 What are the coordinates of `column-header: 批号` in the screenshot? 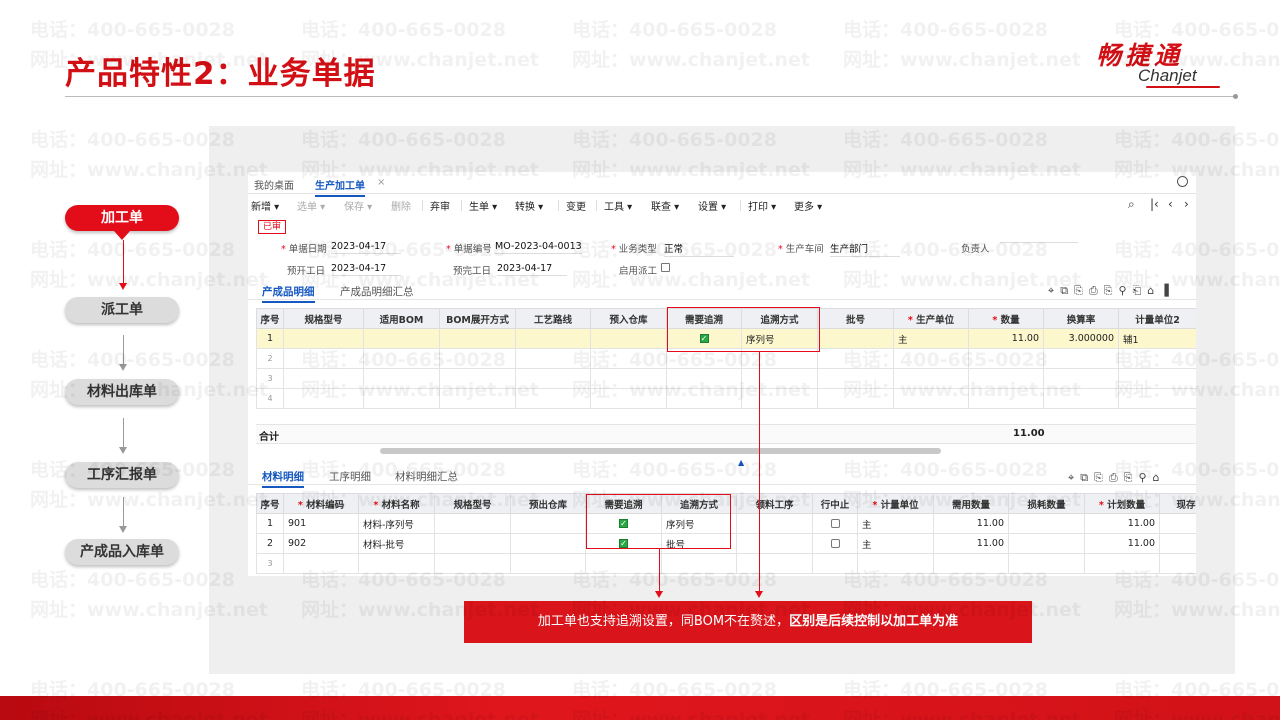 It's located at (855, 318).